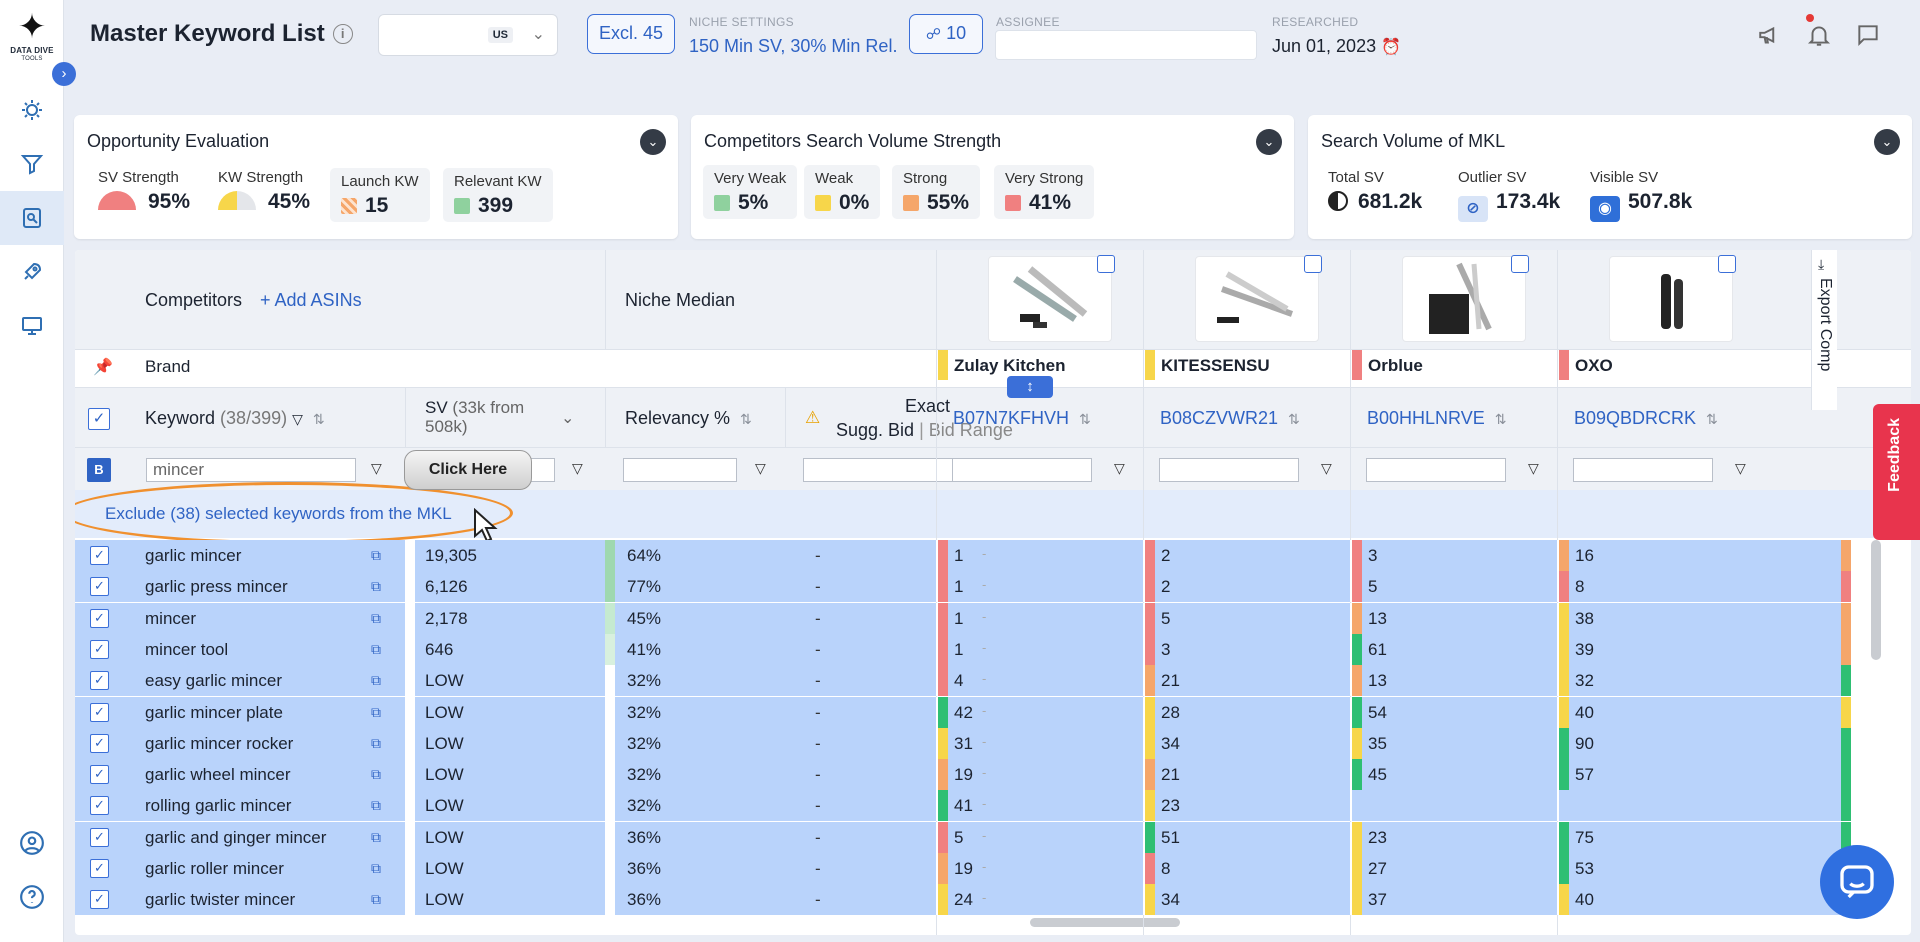 The height and width of the screenshot is (942, 1920). I want to click on relevancy-column-header: Relevancy % ⇅, so click(688, 418).